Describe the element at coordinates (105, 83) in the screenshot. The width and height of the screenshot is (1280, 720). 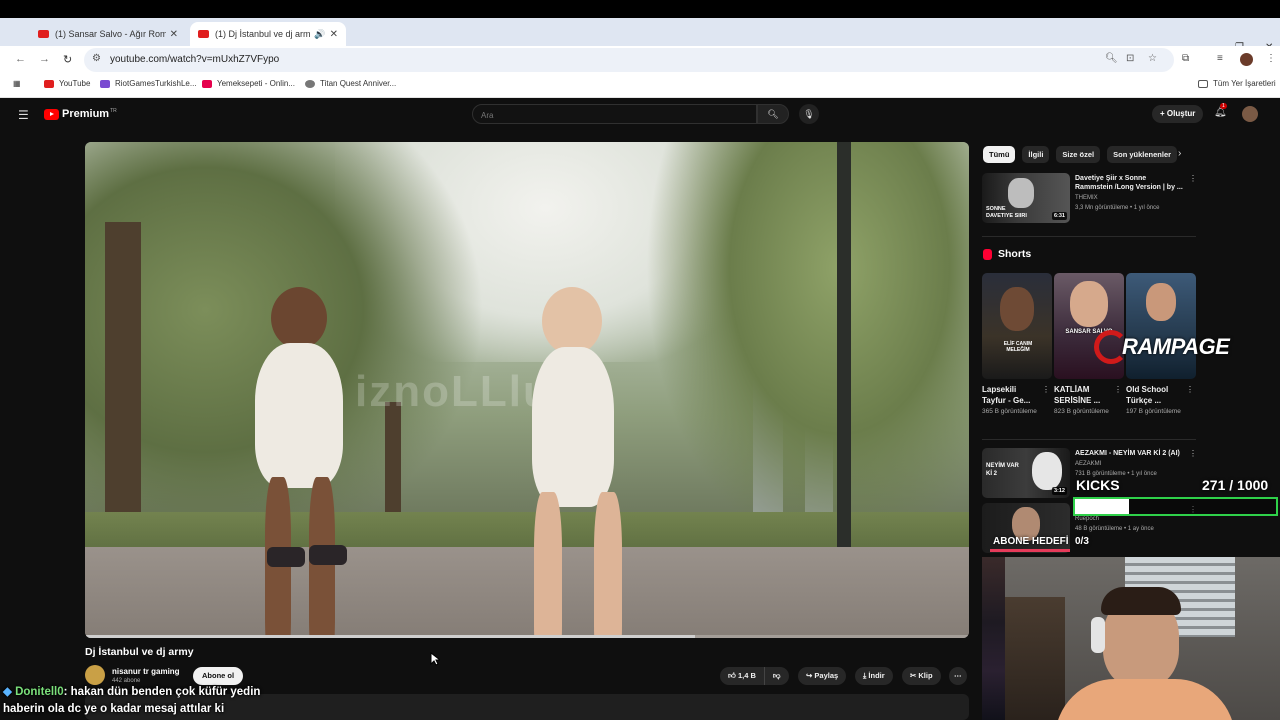
I see `riot-icon` at that location.